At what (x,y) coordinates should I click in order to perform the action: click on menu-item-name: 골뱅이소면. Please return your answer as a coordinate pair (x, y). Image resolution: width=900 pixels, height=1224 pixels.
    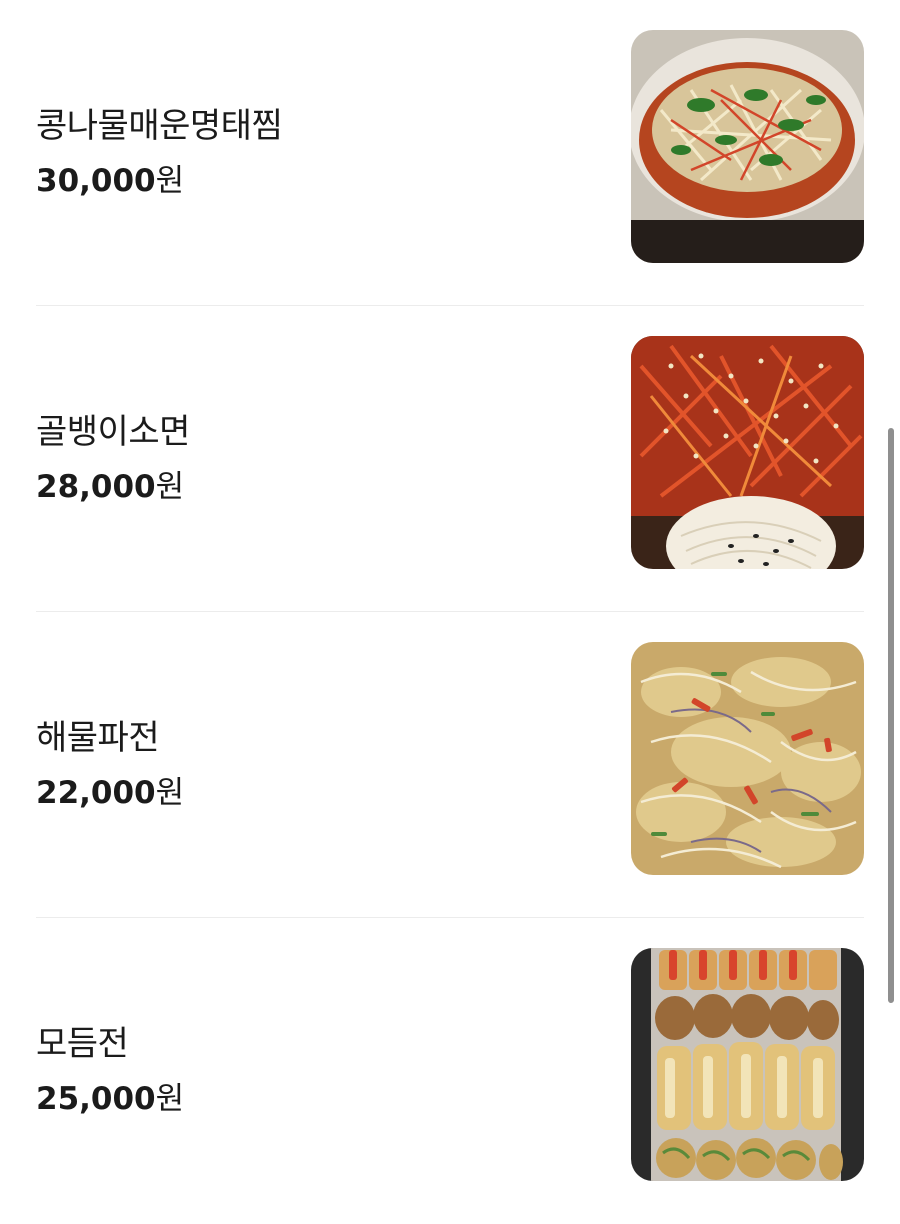
    Looking at the image, I should click on (113, 432).